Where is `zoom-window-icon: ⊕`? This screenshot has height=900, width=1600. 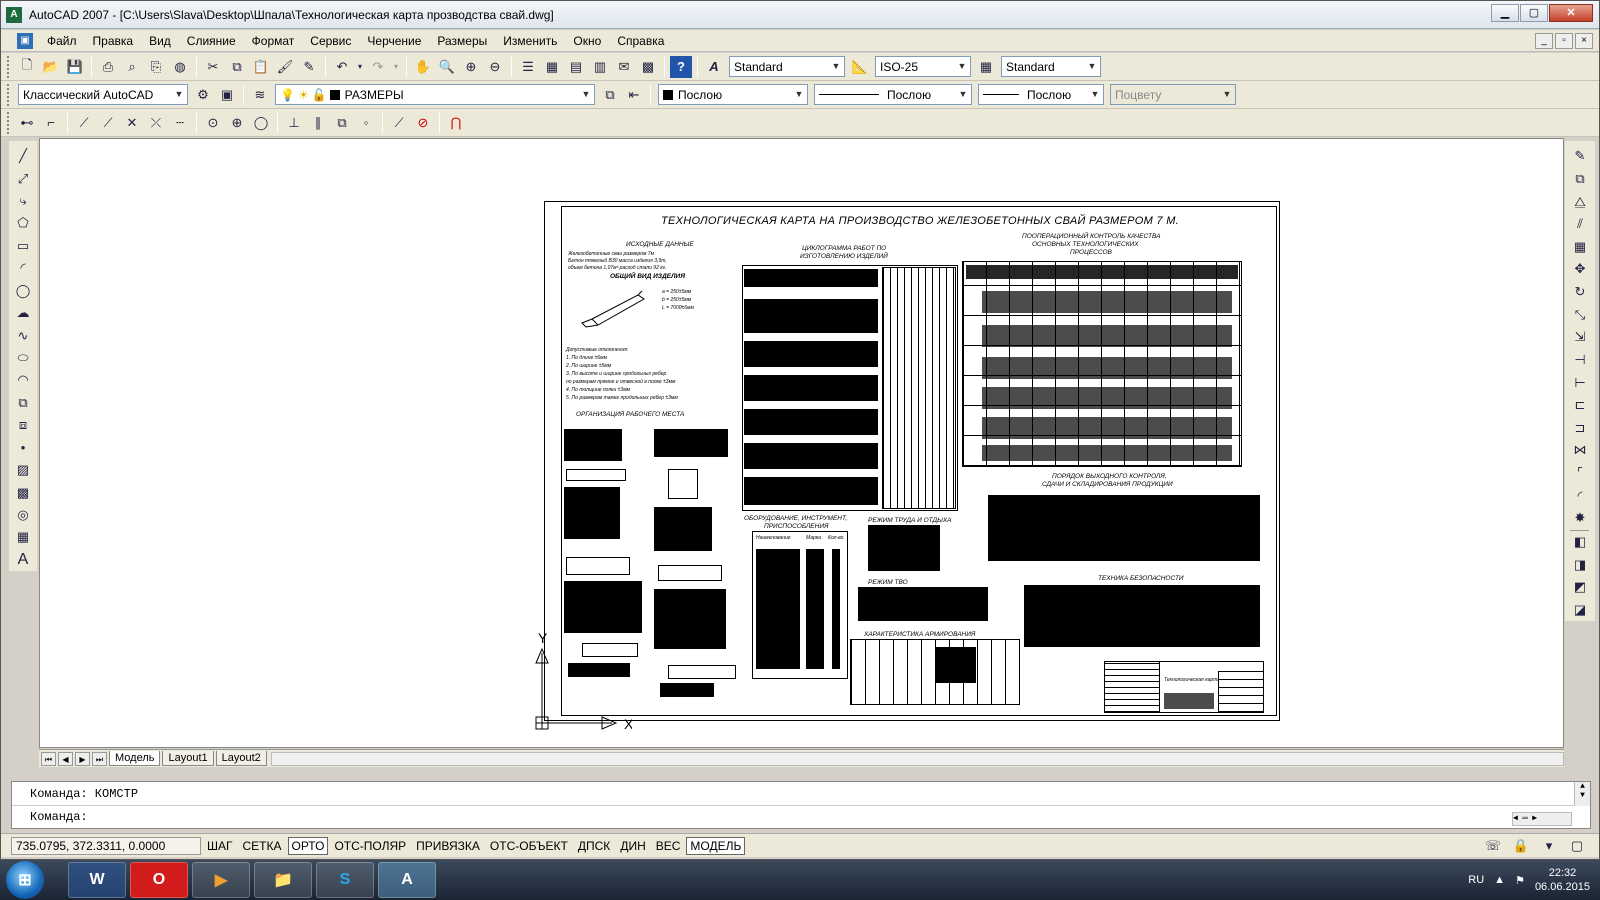
zoom-window-icon: ⊕ is located at coordinates (471, 67).